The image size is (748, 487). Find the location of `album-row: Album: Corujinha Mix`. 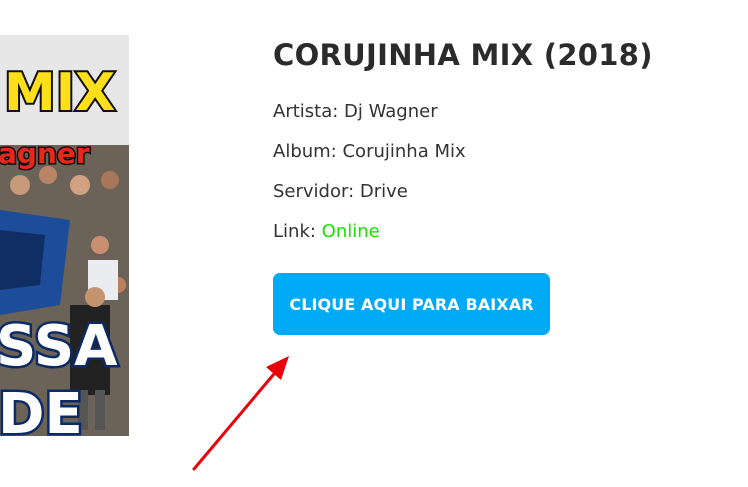

album-row: Album: Corujinha Mix is located at coordinates (503, 152).